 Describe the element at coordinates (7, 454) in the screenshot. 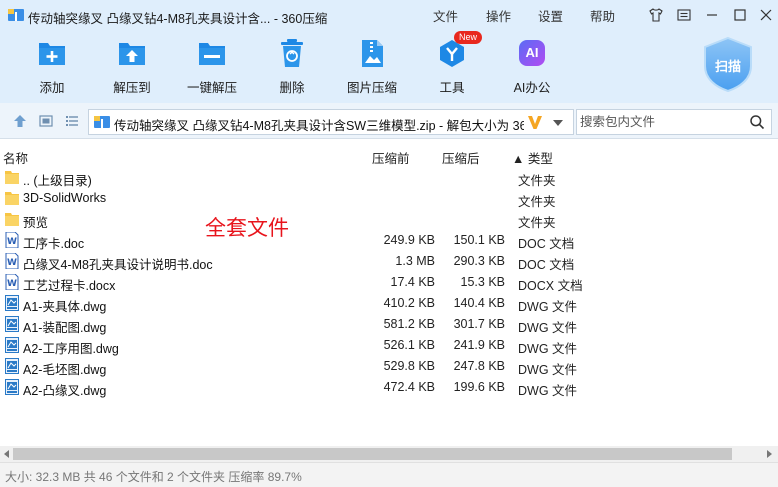

I see `scroll-left-icon` at that location.